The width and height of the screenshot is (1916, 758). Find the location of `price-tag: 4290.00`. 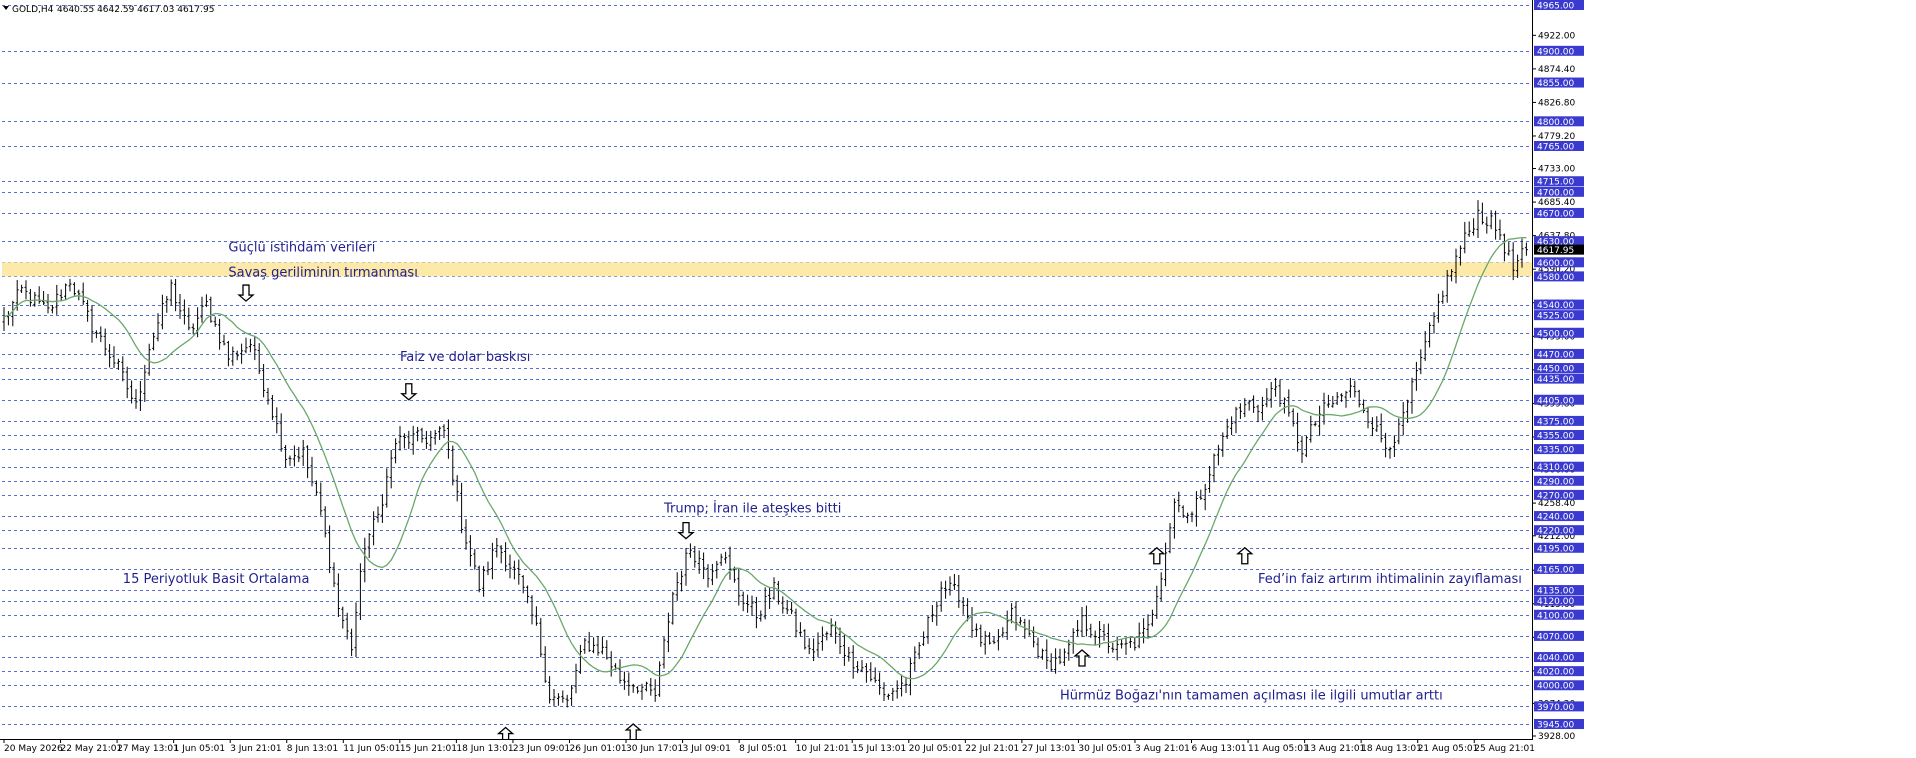

price-tag: 4290.00 is located at coordinates (1559, 481).